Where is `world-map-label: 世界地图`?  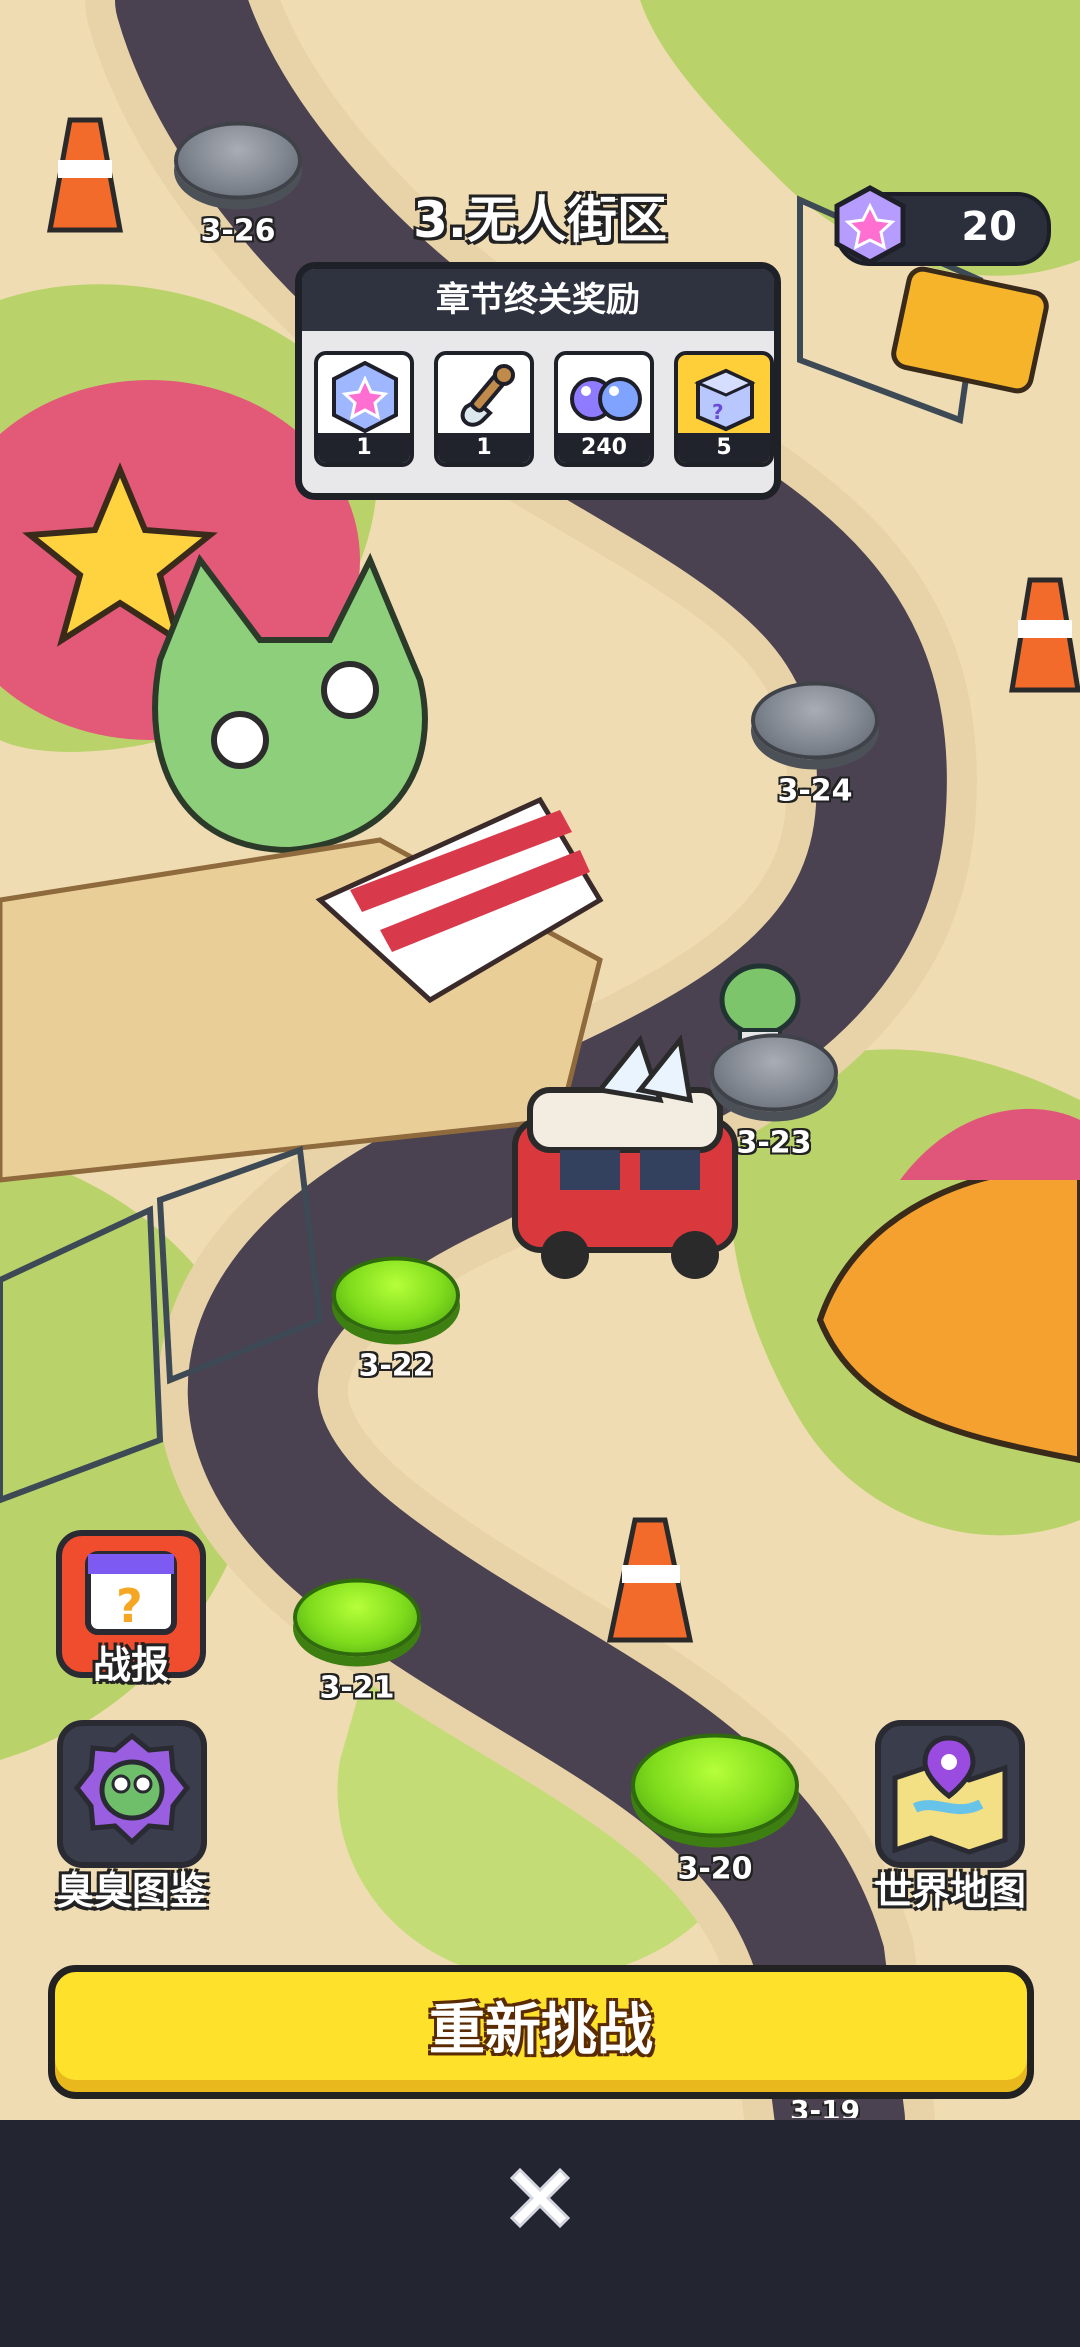 world-map-label: 世界地图 is located at coordinates (949, 1891).